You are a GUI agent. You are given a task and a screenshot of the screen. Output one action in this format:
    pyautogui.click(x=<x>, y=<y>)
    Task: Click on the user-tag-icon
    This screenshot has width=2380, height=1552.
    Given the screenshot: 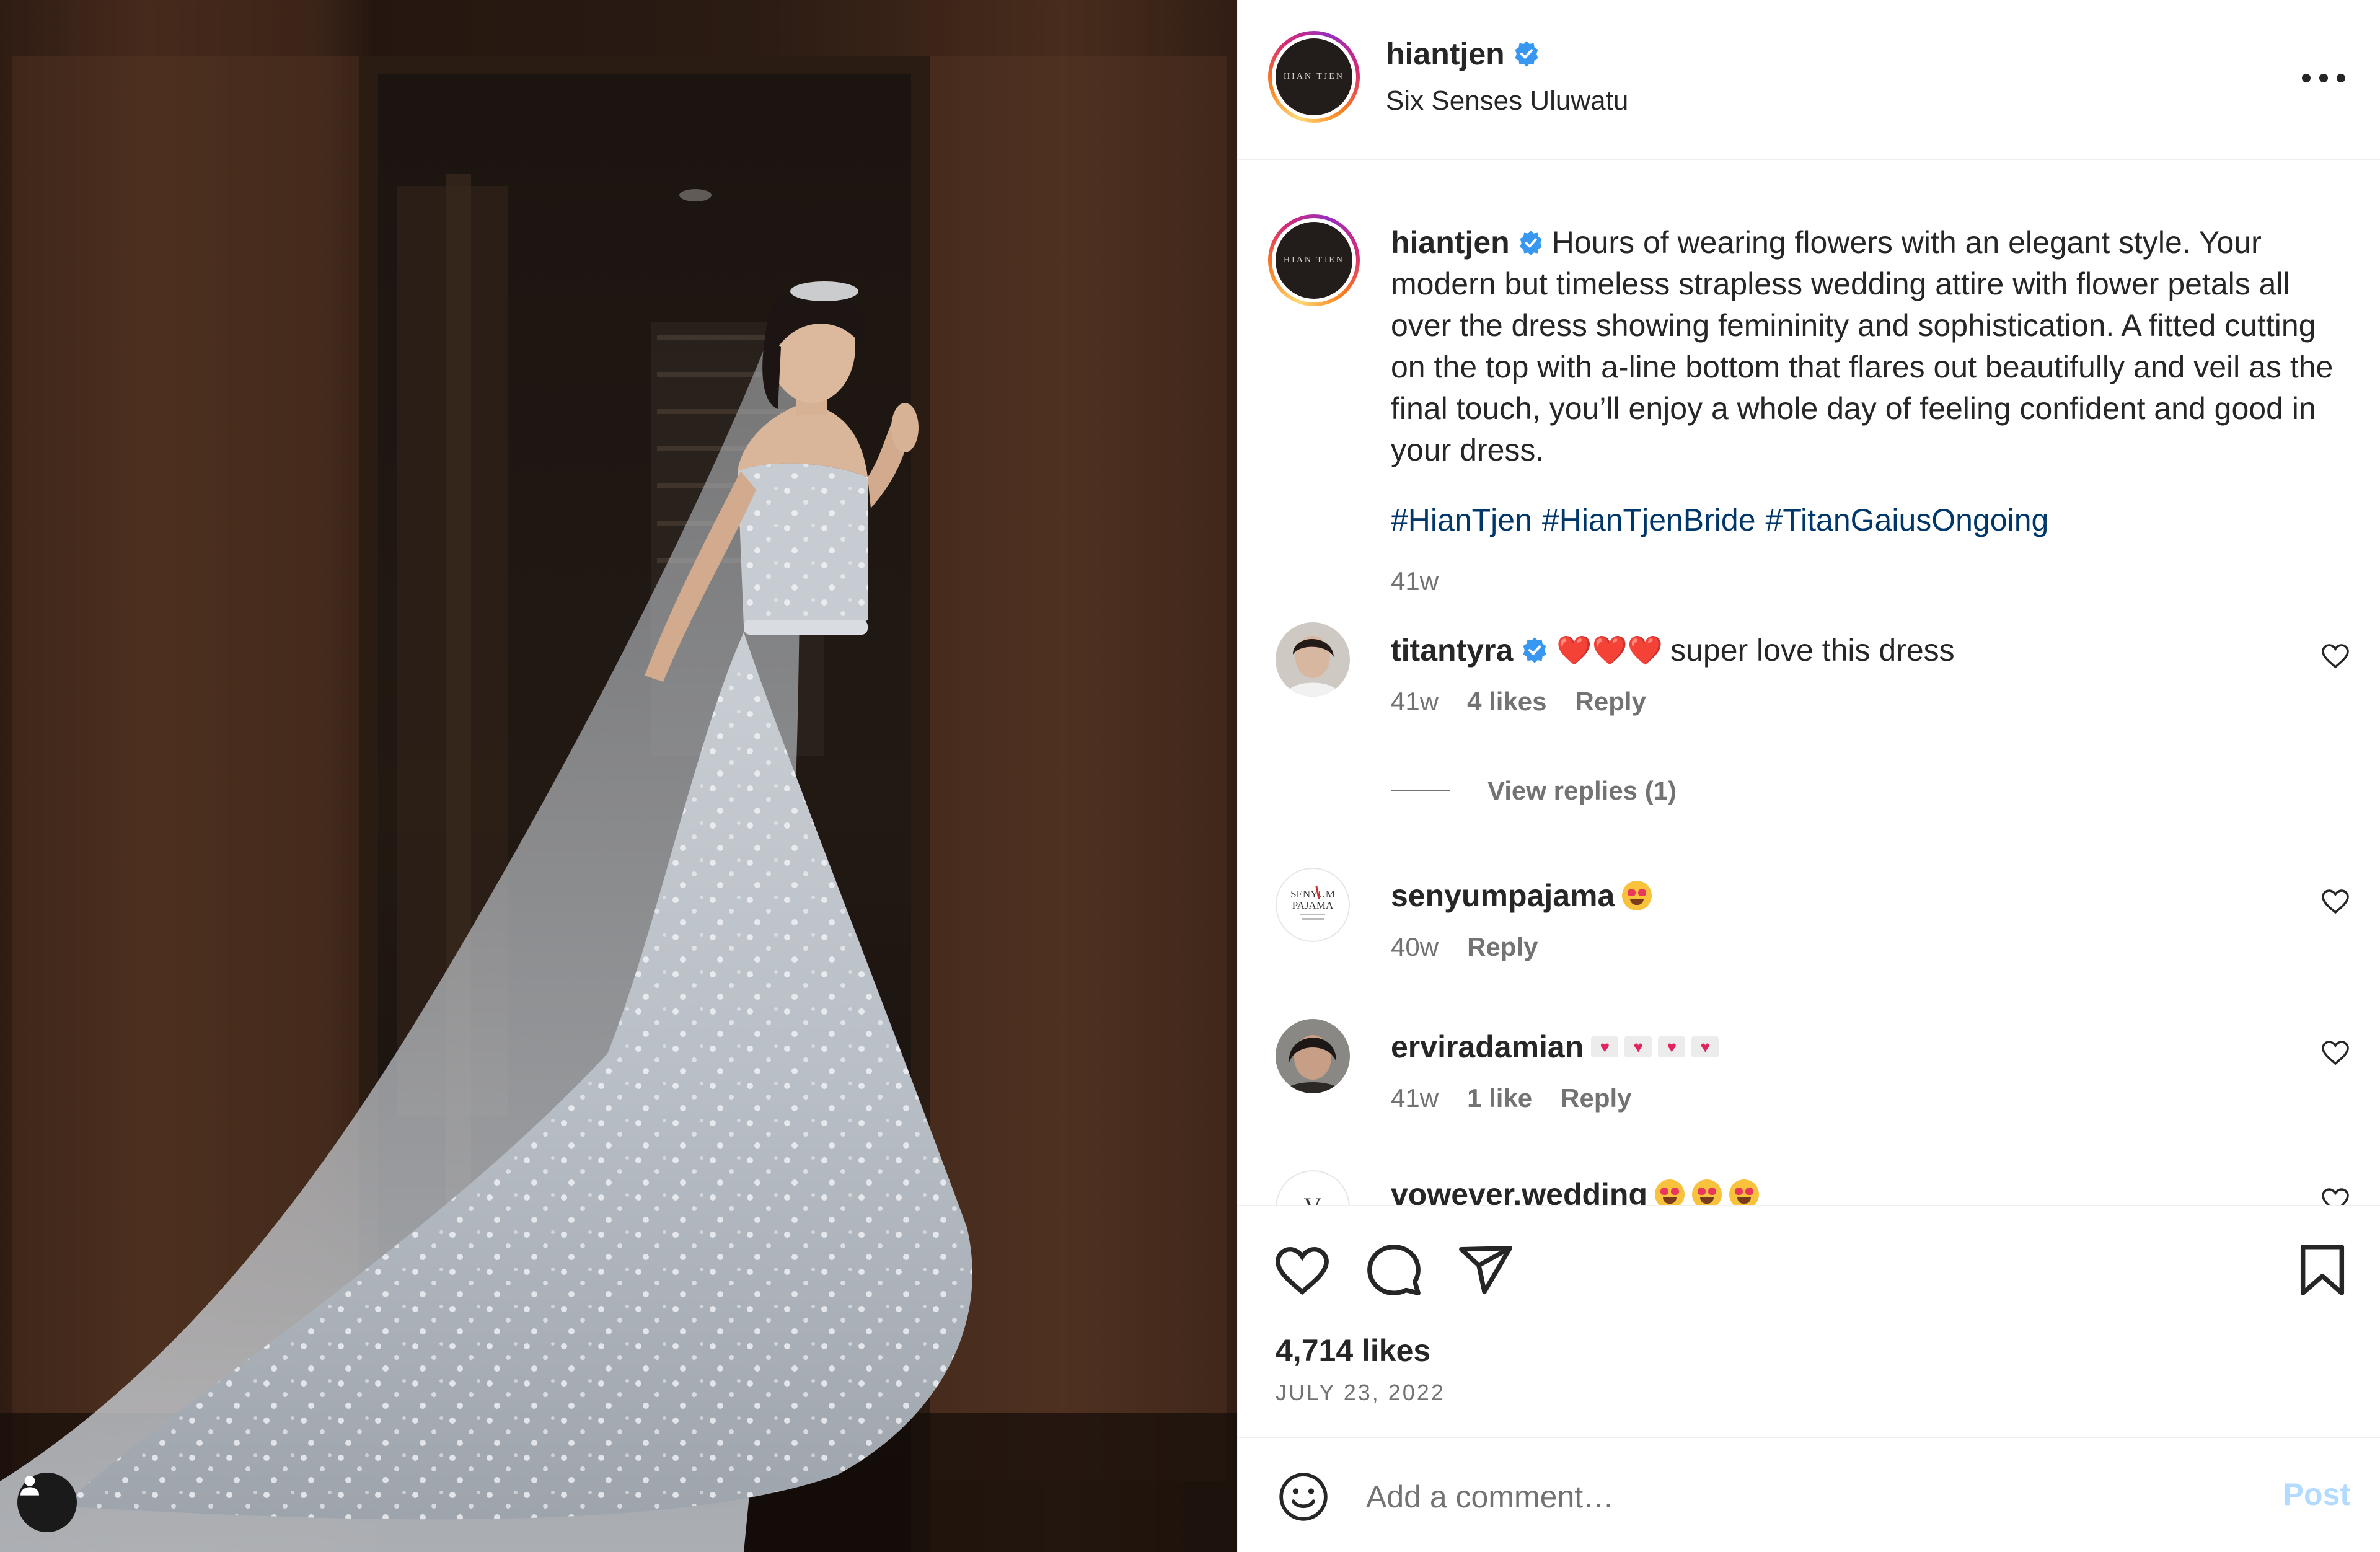 What is the action you would take?
    pyautogui.click(x=29, y=1486)
    